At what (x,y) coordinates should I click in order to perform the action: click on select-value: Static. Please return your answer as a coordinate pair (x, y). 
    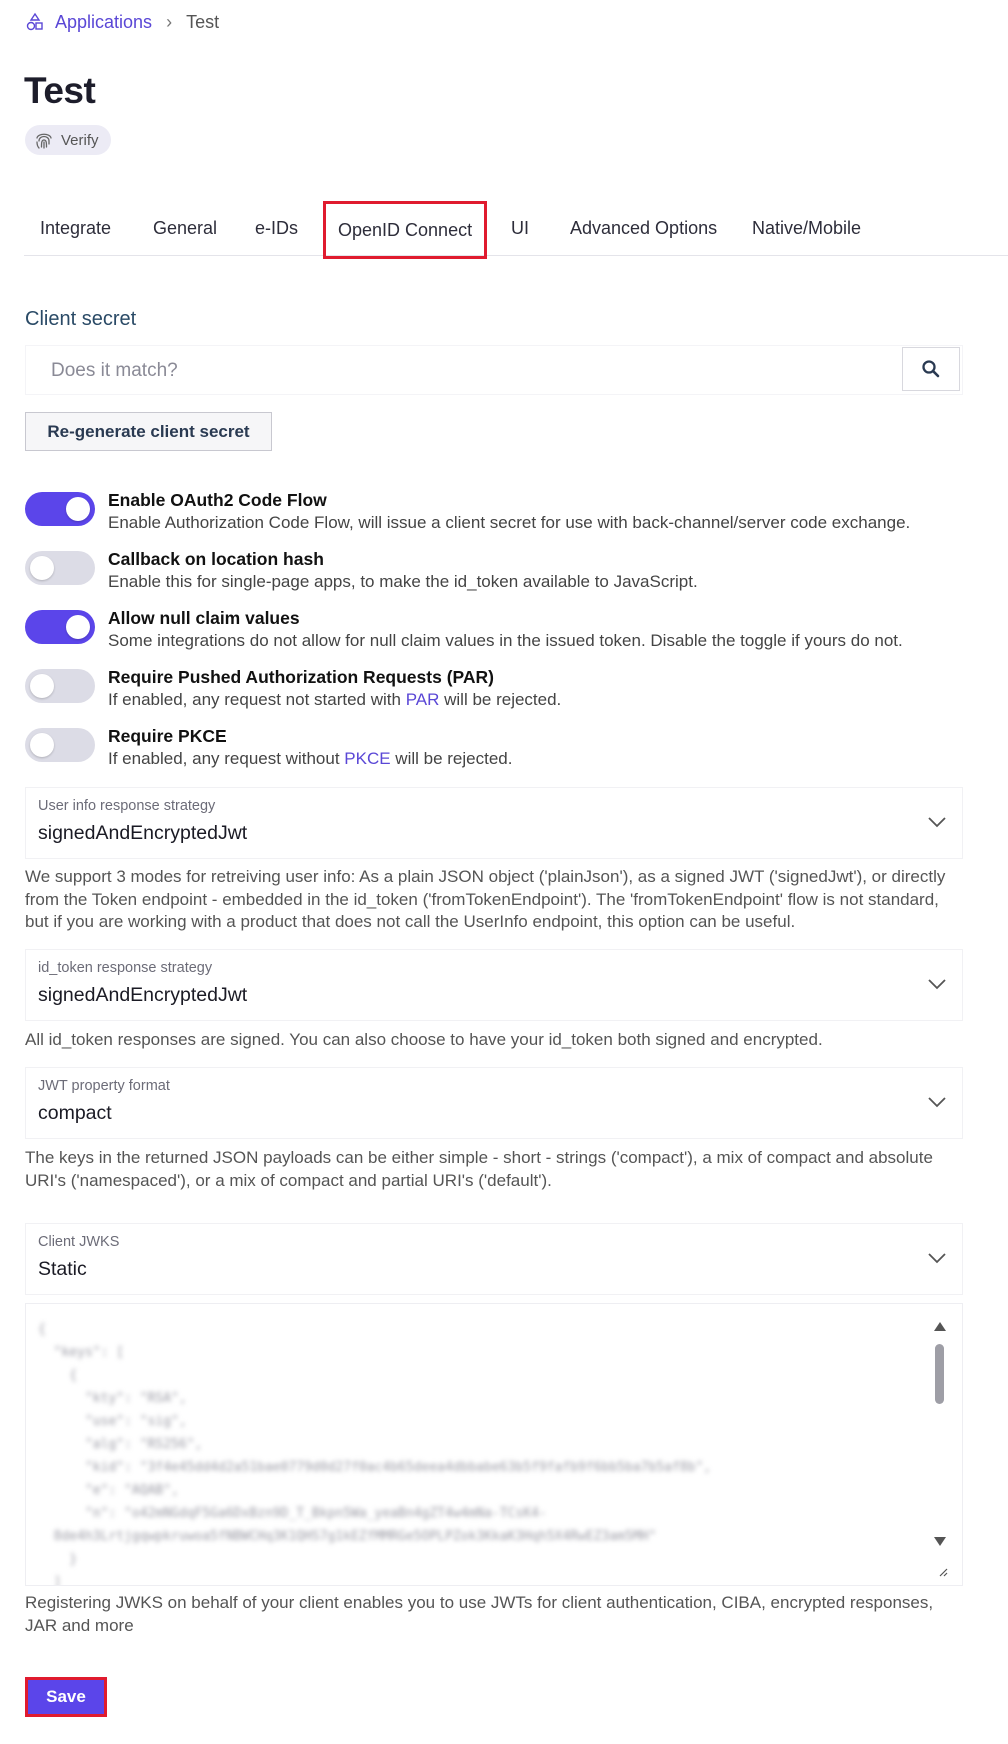
    Looking at the image, I should click on (62, 1269).